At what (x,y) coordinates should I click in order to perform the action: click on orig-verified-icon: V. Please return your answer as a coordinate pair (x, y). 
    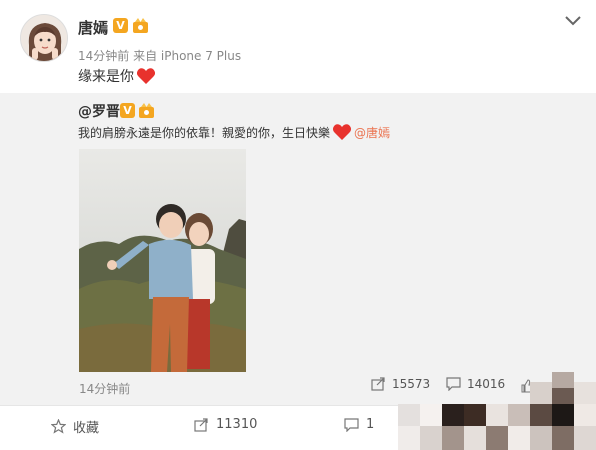
    Looking at the image, I should click on (127, 110).